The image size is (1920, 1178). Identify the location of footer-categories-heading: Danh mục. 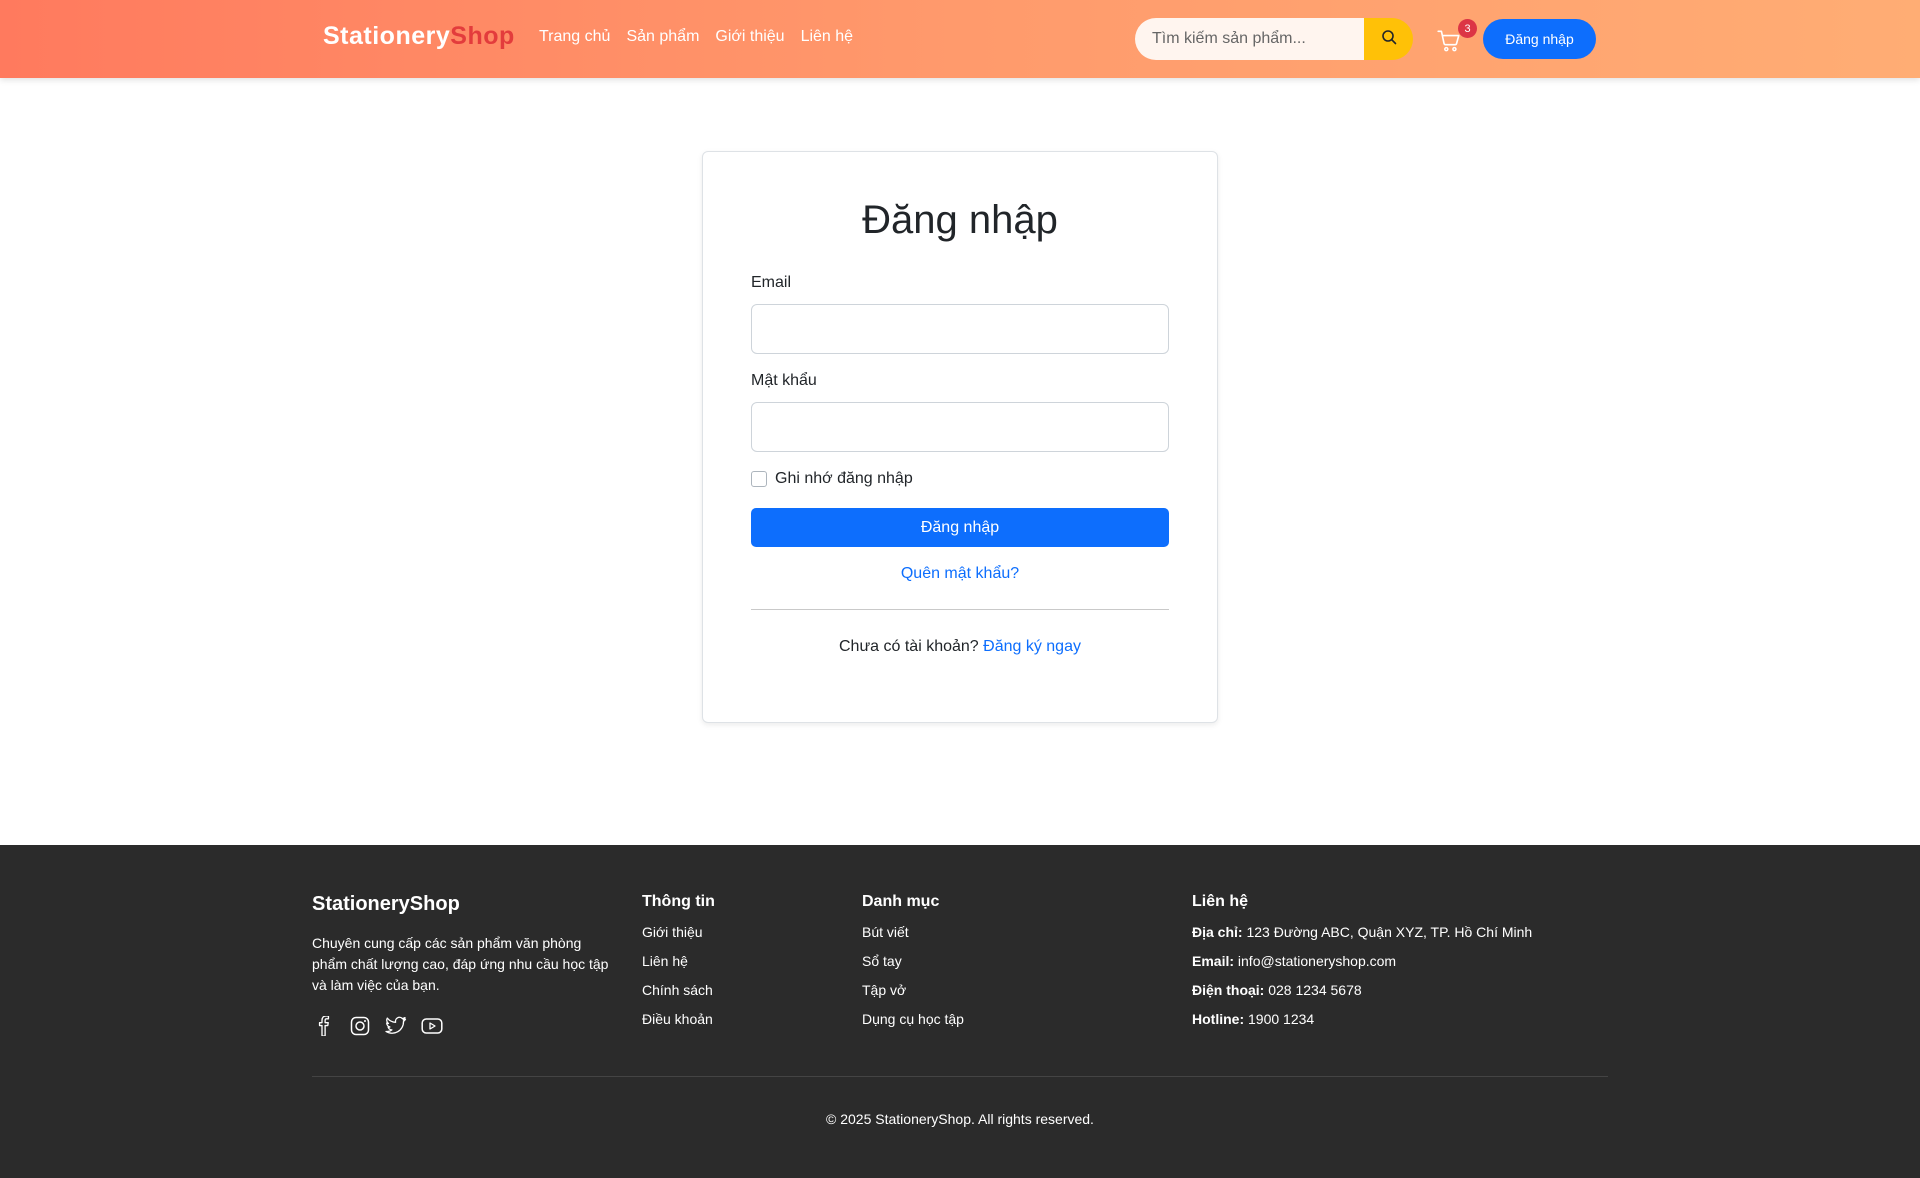
(901, 901).